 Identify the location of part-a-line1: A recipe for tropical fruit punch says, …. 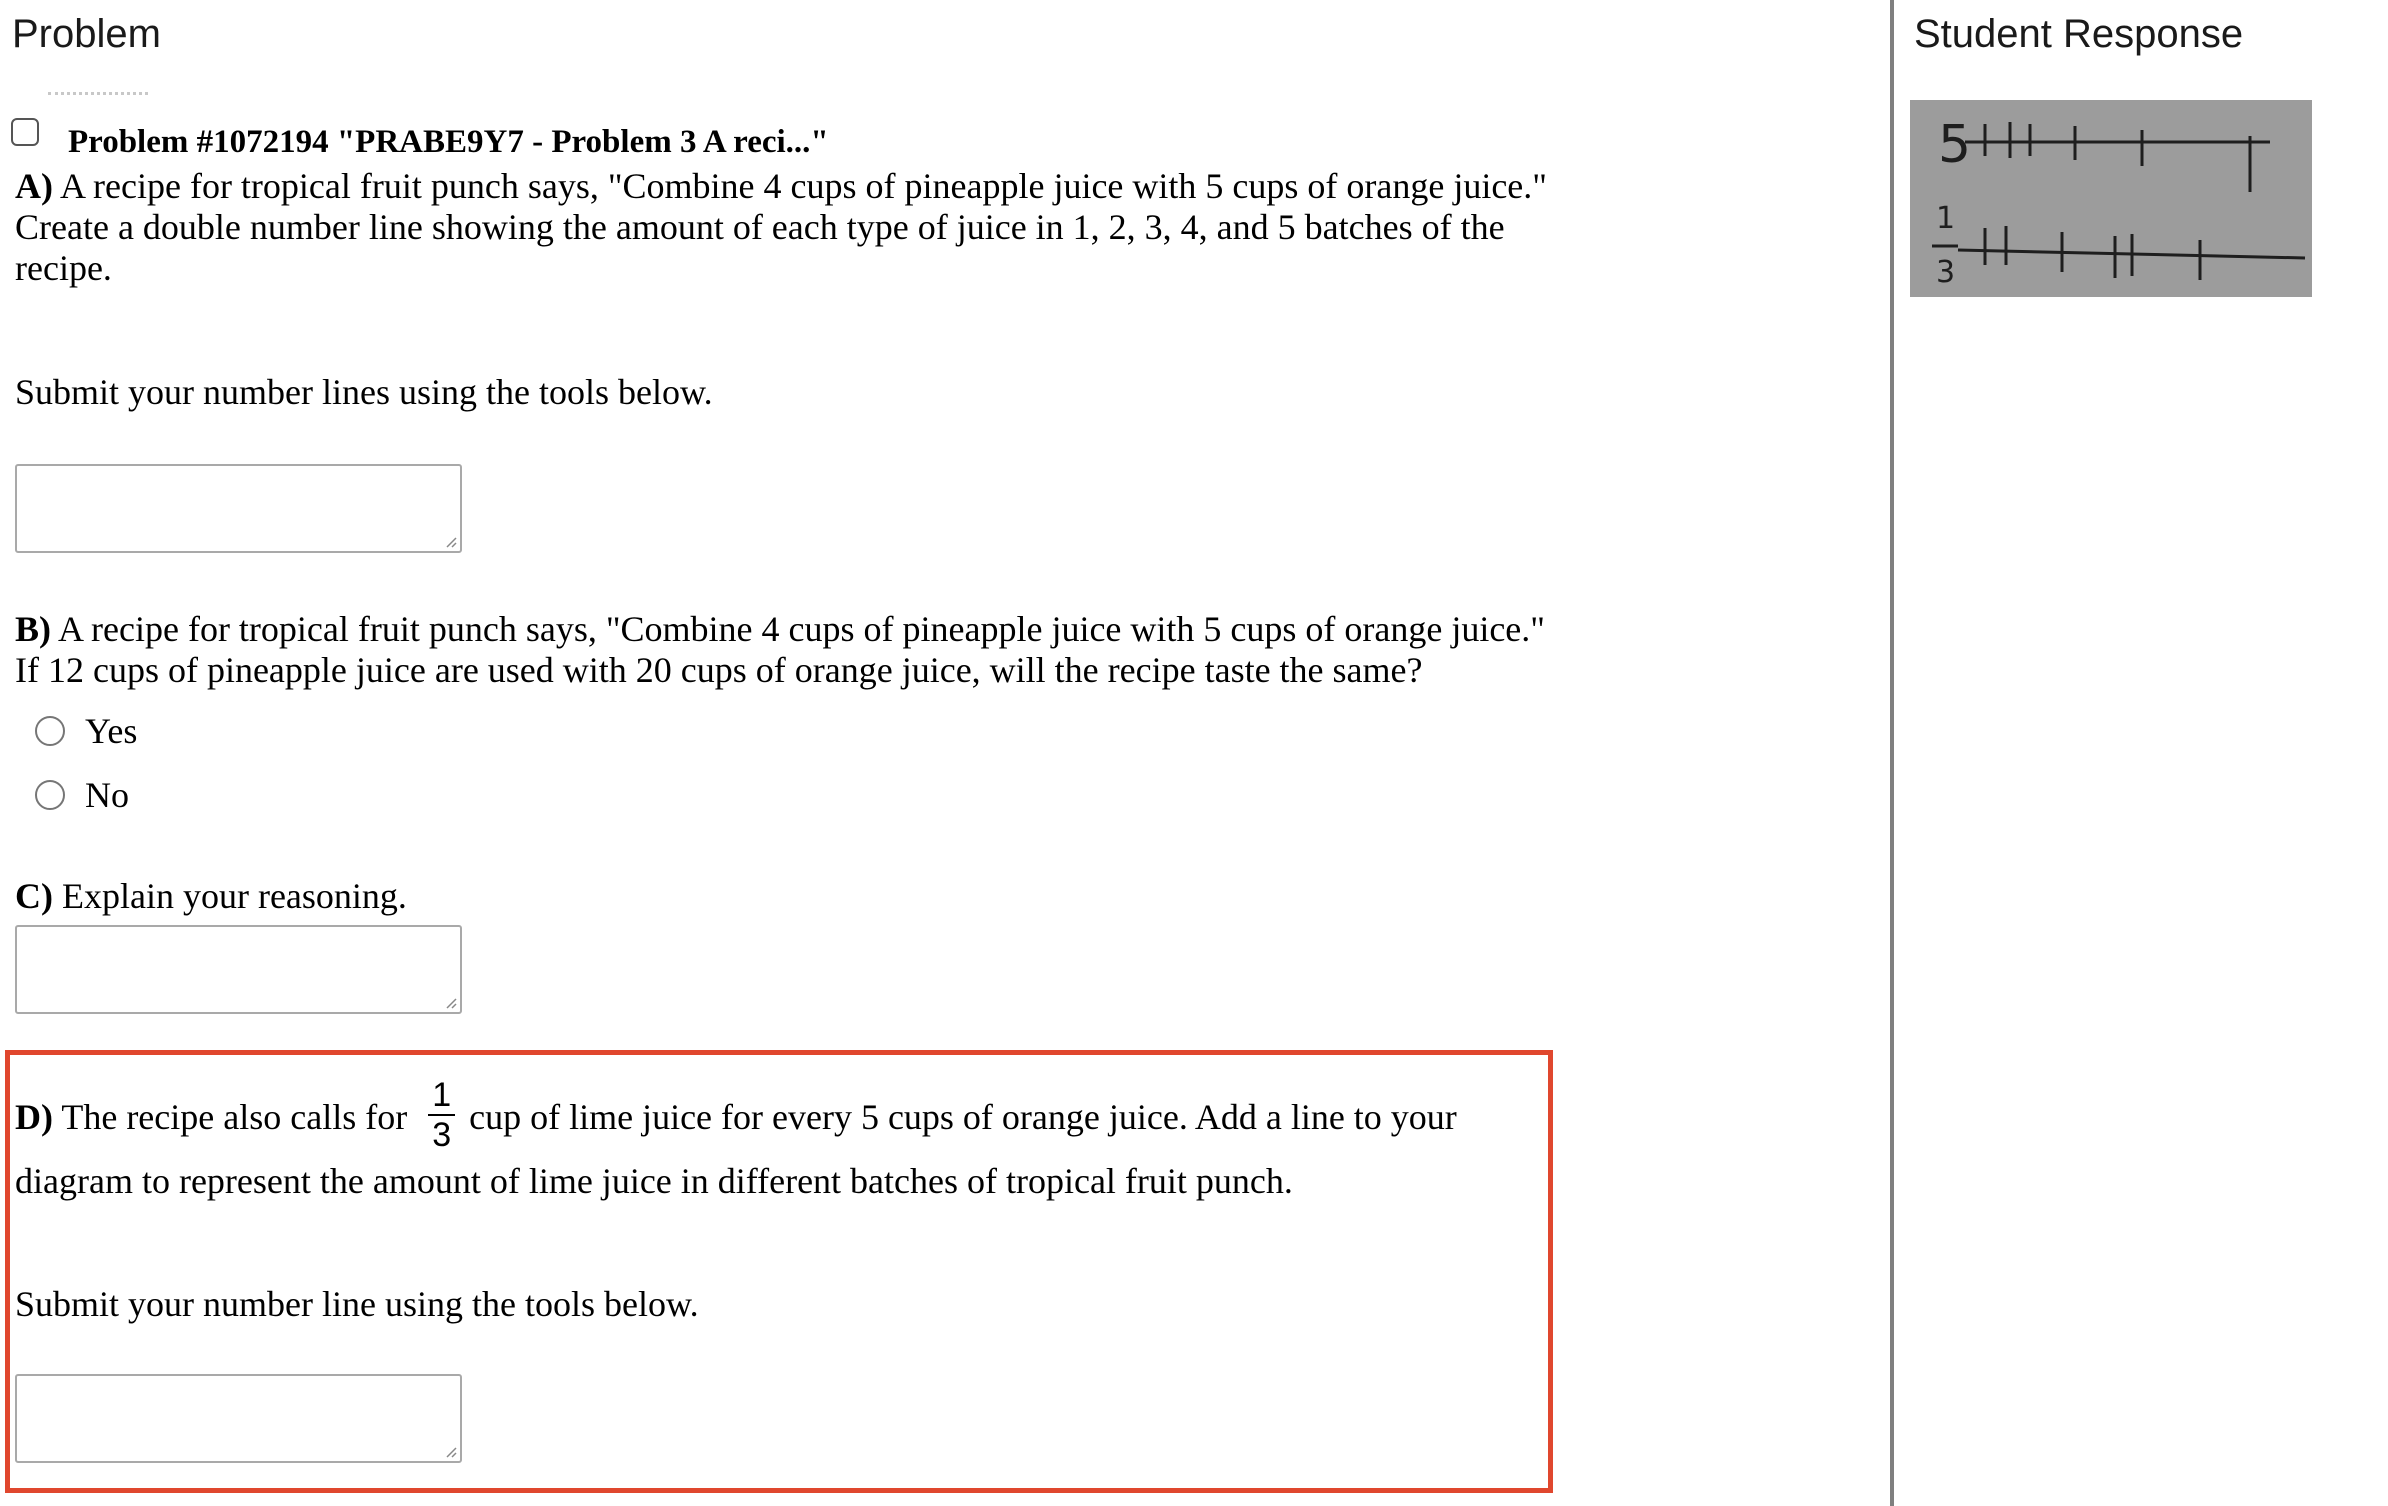
(800, 186).